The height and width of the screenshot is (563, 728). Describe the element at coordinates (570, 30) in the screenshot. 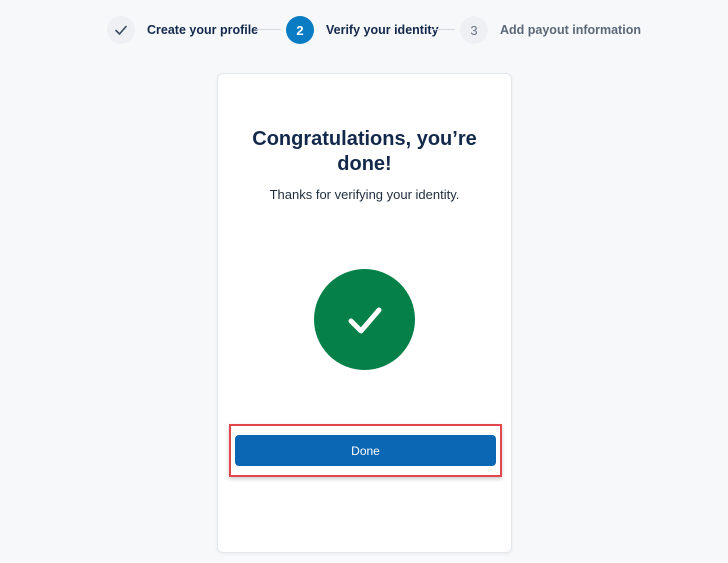

I see `step-3-label: Add payout information` at that location.